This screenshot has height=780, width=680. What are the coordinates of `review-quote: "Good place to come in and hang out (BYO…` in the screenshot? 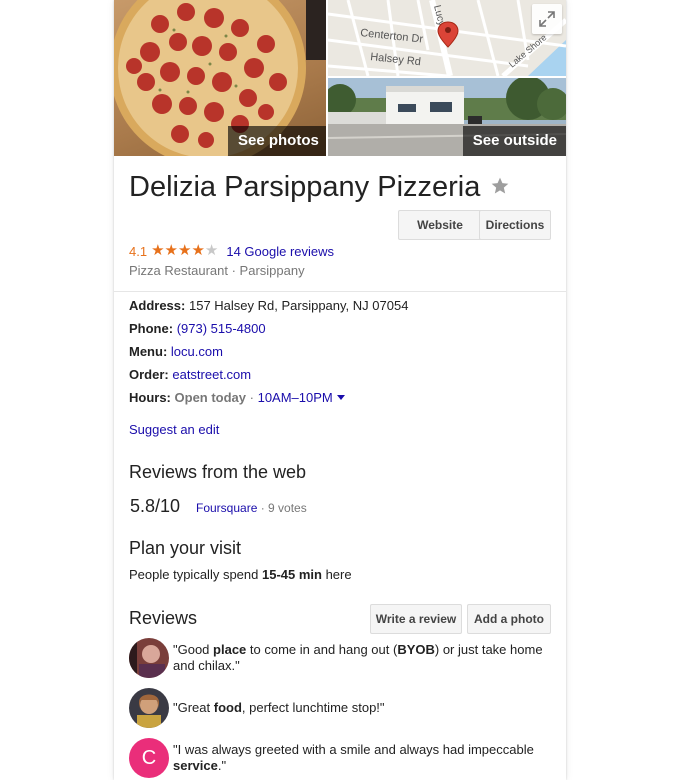 It's located at (358, 657).